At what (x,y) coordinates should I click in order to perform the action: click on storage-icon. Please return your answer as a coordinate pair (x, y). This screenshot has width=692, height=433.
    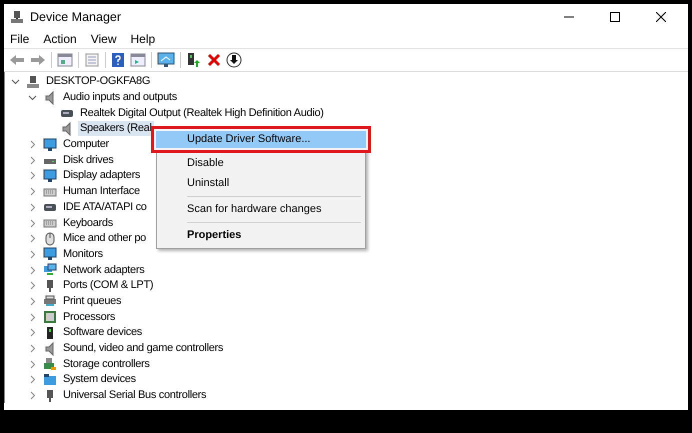
    Looking at the image, I should click on (50, 364).